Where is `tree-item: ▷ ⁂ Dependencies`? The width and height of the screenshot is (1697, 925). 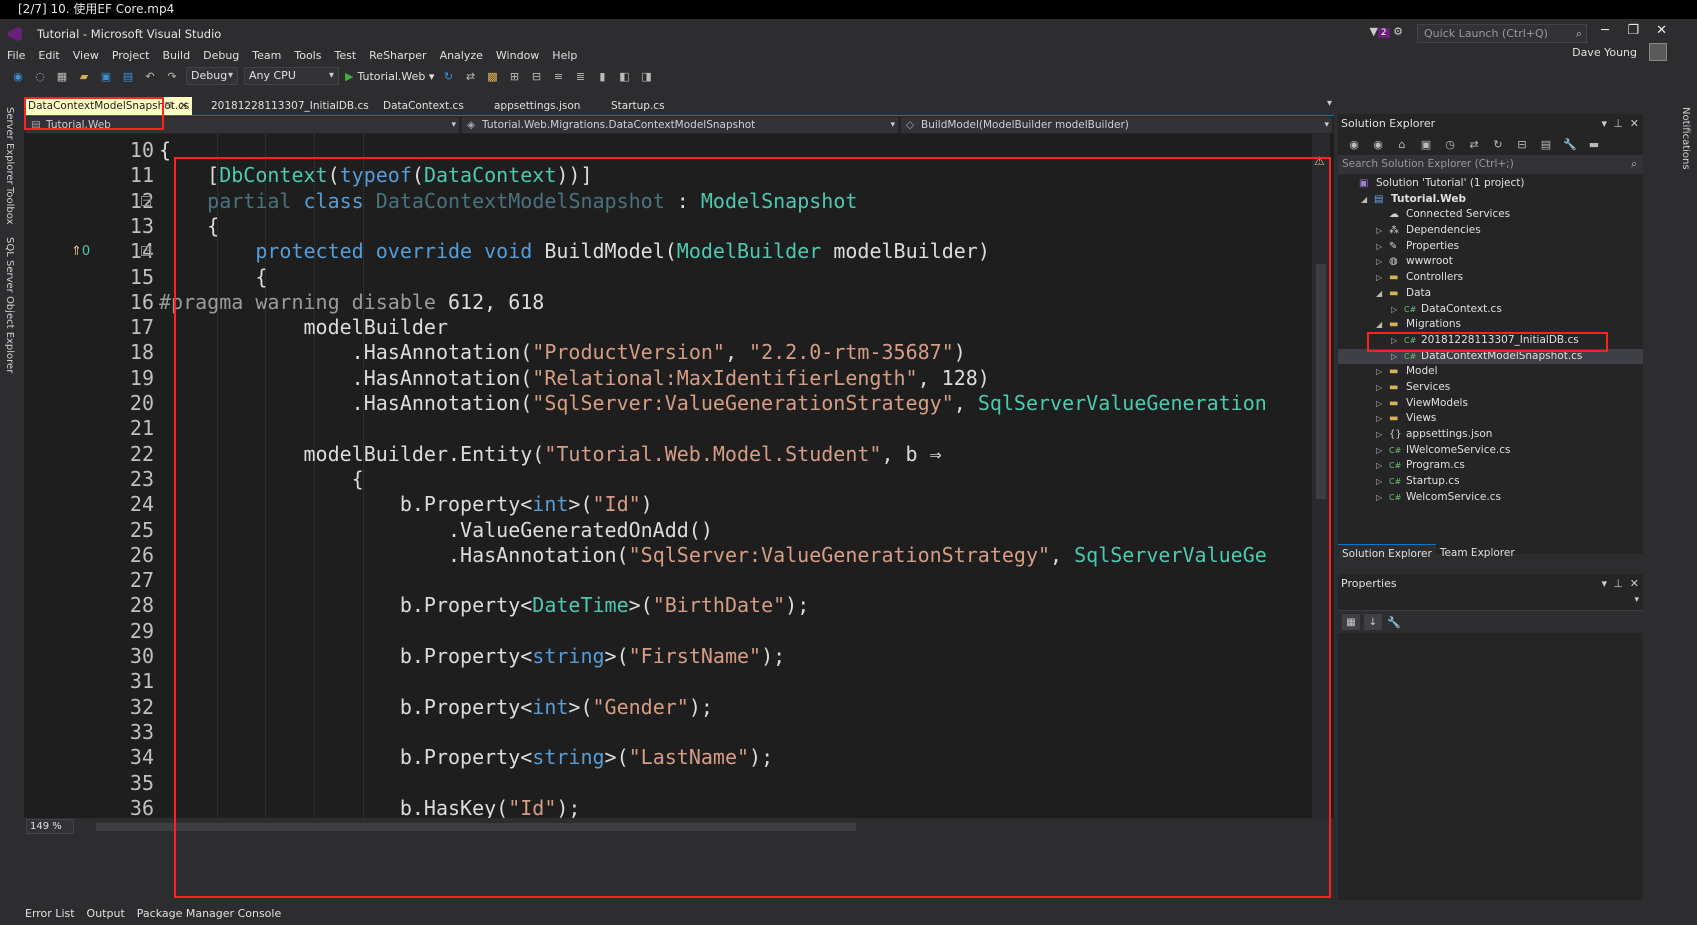 tree-item: ▷ ⁂ Dependencies is located at coordinates (1490, 231).